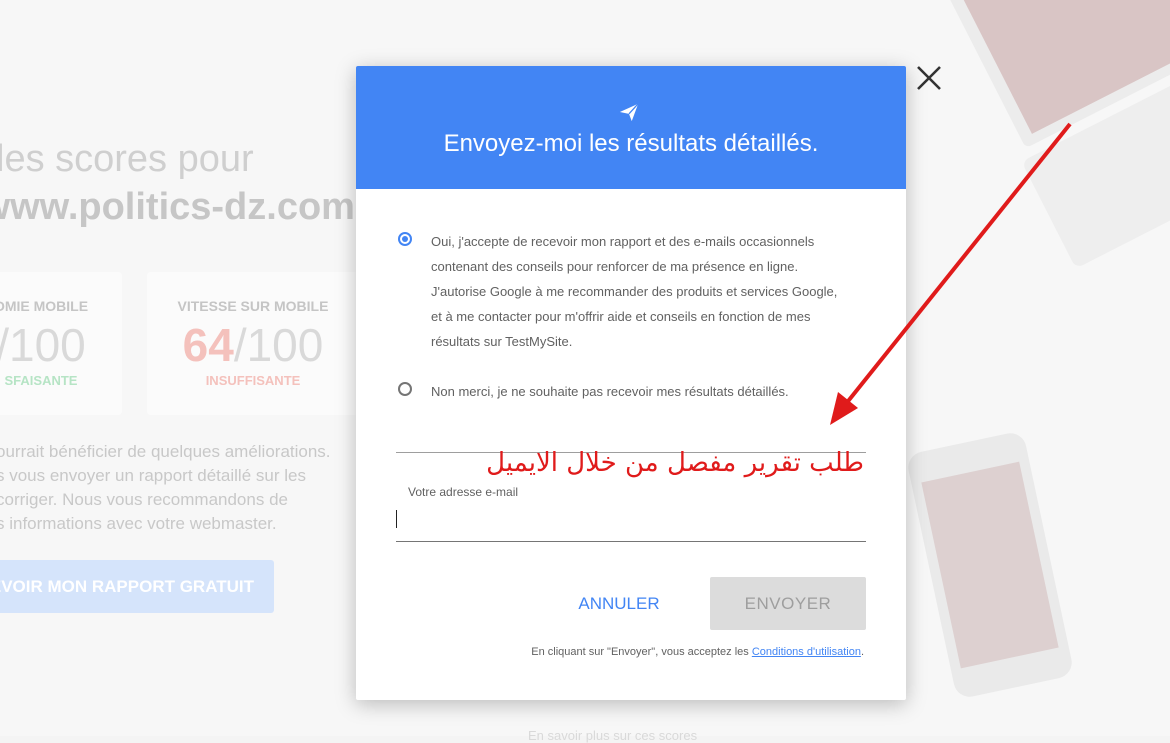  Describe the element at coordinates (1052, 134) in the screenshot. I see `laptop-mockup-image` at that location.